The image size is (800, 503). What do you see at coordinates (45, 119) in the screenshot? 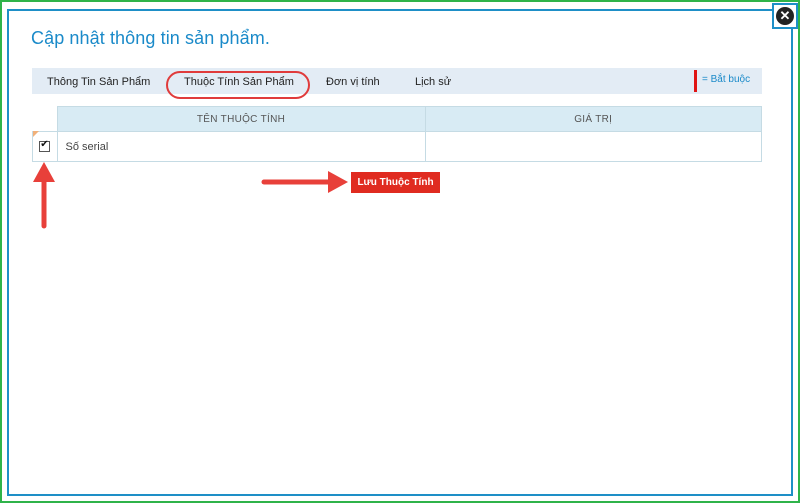
I see `header-check-cell` at bounding box center [45, 119].